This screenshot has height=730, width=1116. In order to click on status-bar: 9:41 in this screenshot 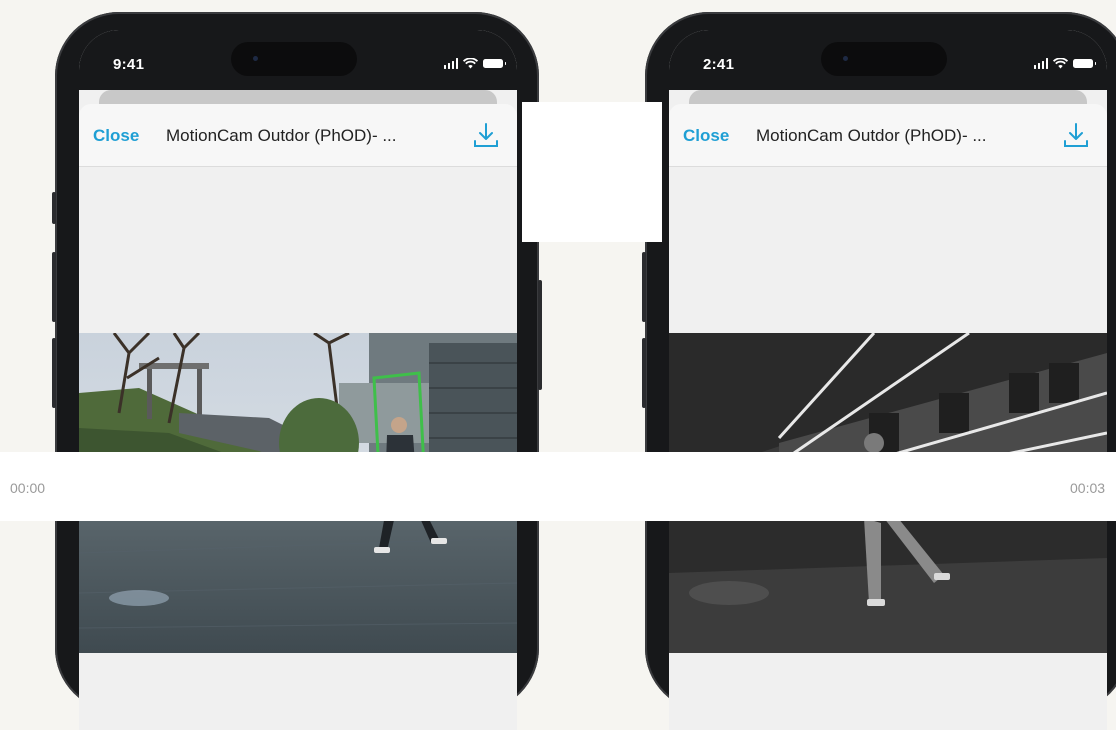, I will do `click(298, 60)`.